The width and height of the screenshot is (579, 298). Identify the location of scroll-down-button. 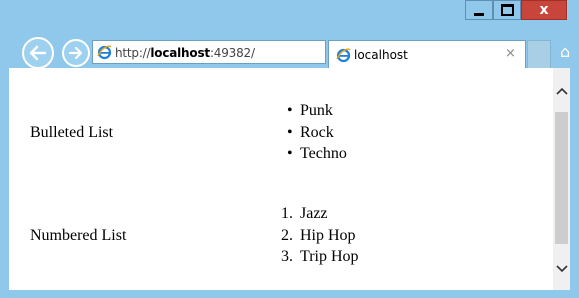
(561, 268).